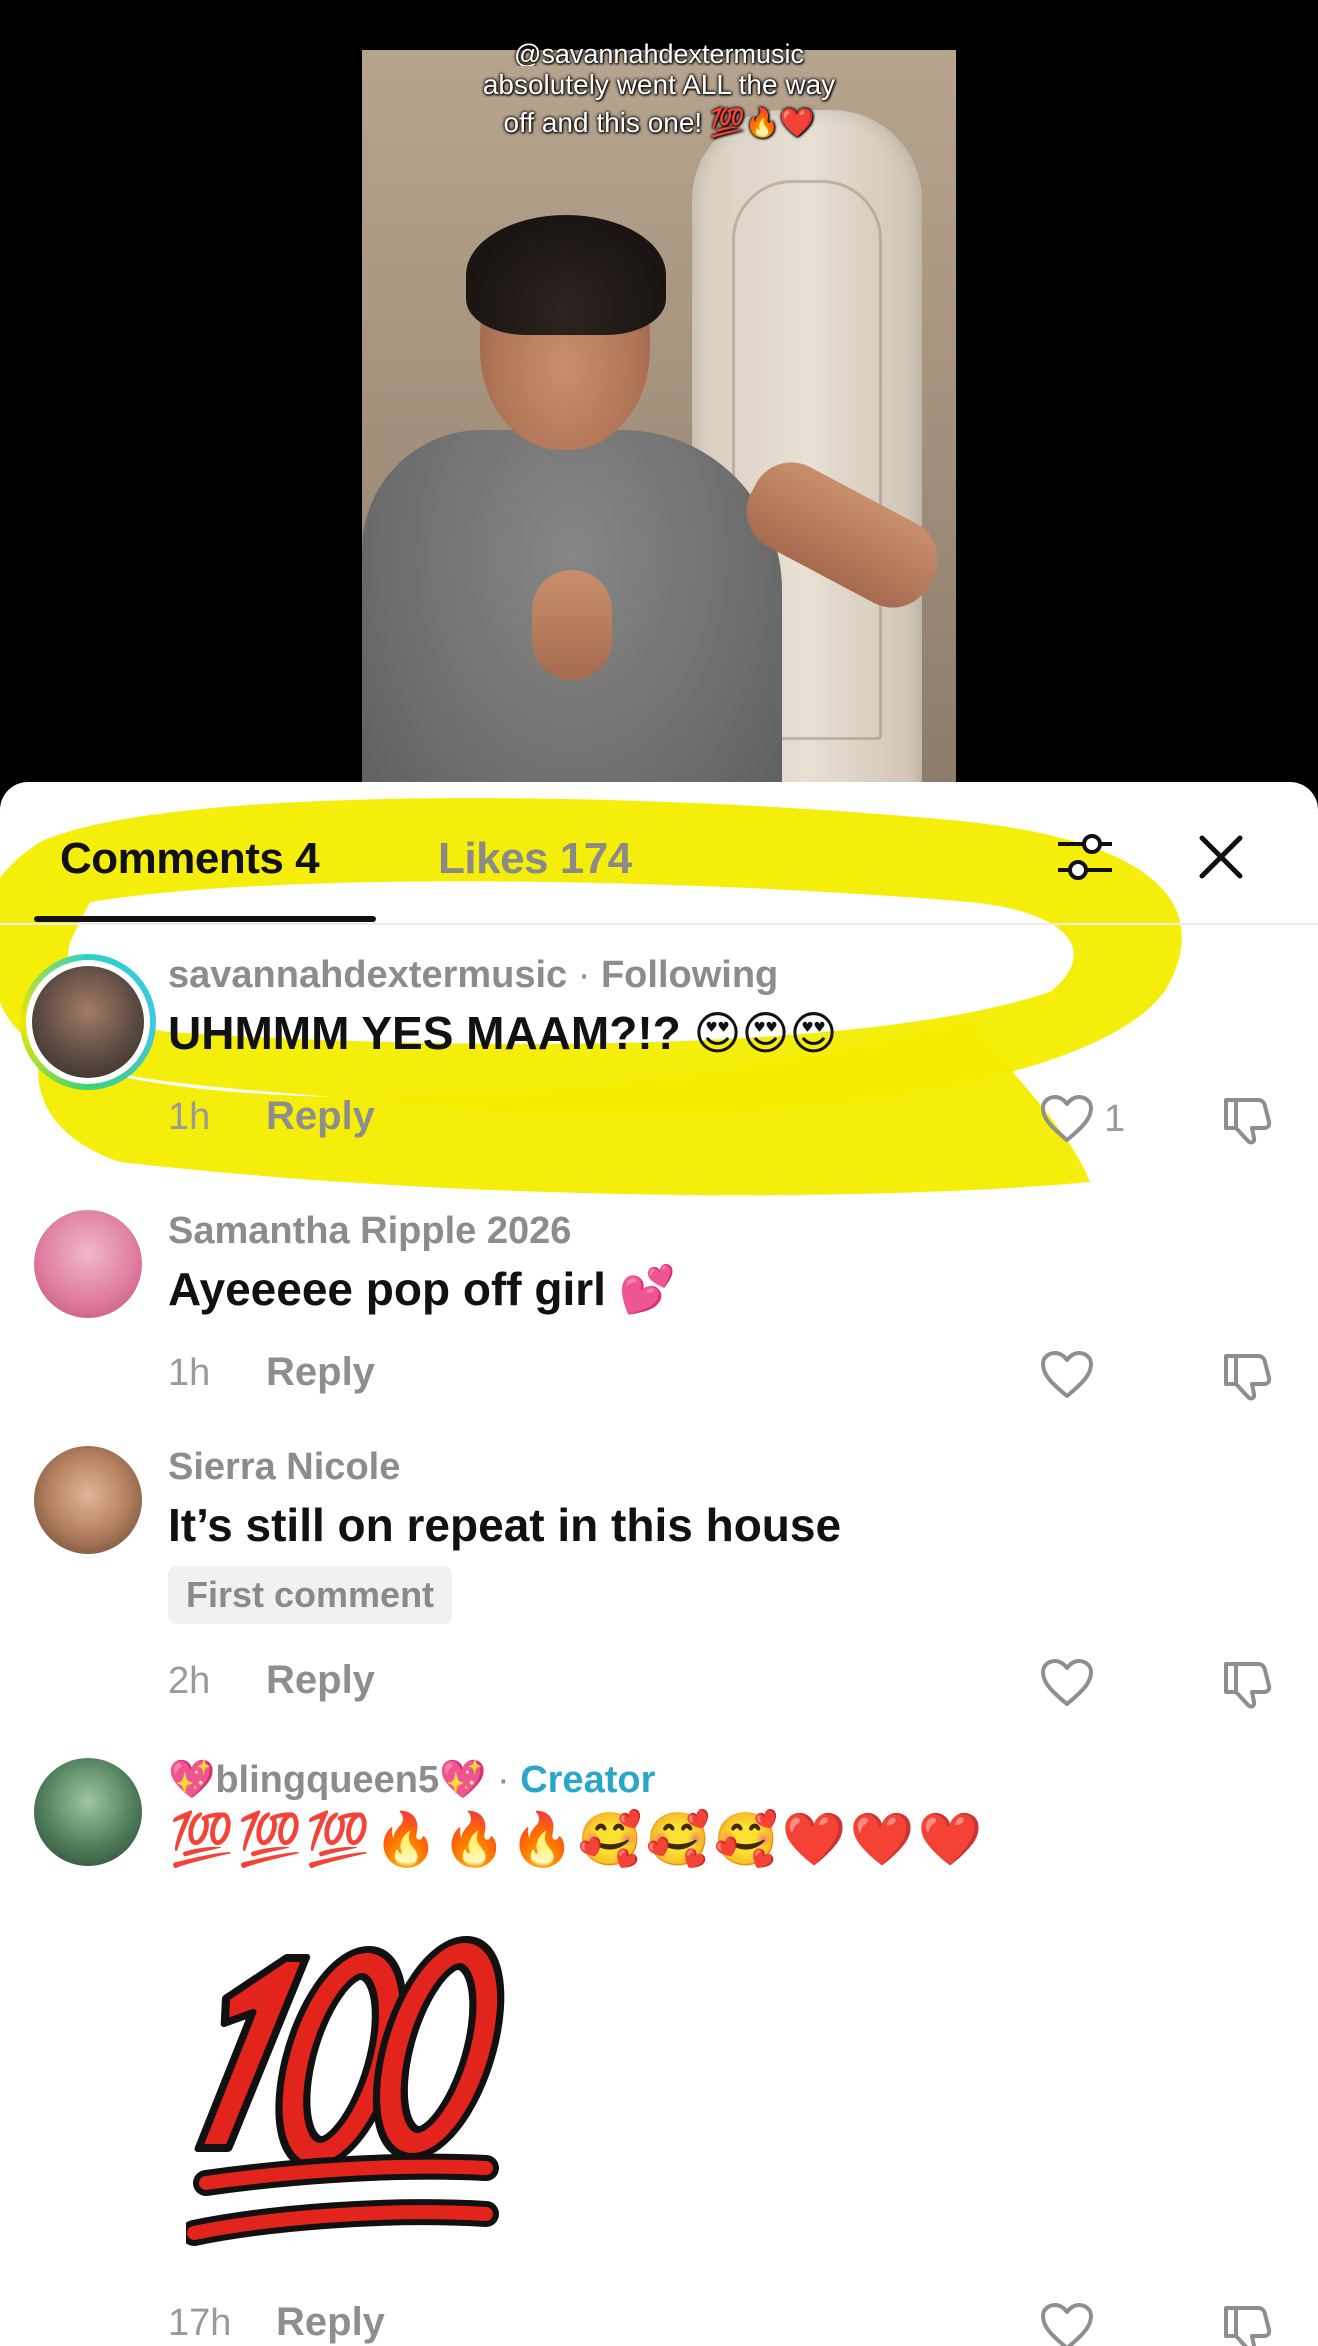  What do you see at coordinates (205, 919) in the screenshot?
I see `active-tab-indicator` at bounding box center [205, 919].